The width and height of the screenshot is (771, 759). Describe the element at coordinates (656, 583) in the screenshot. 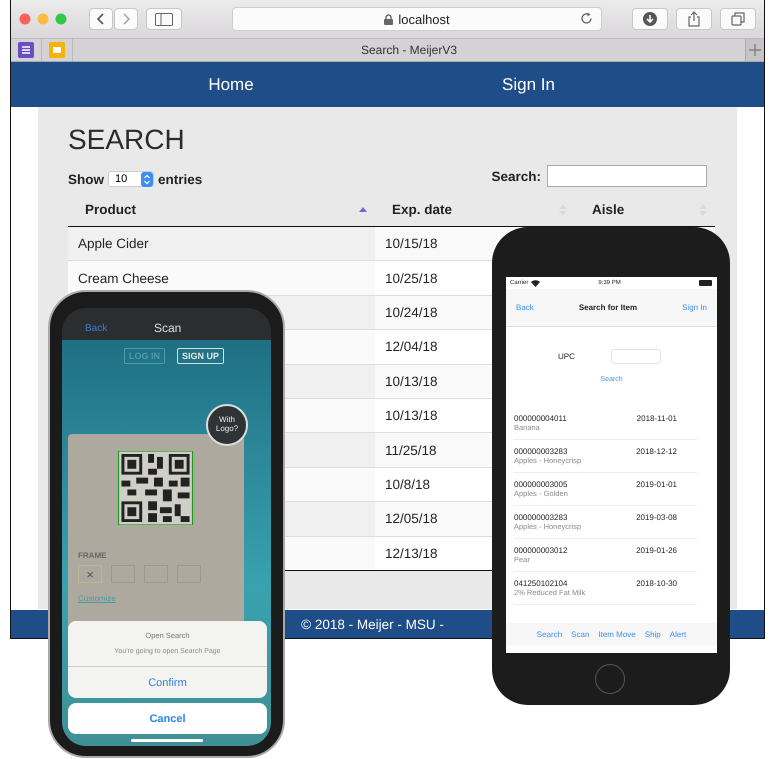

I see `date-text: 2018-10-30` at that location.